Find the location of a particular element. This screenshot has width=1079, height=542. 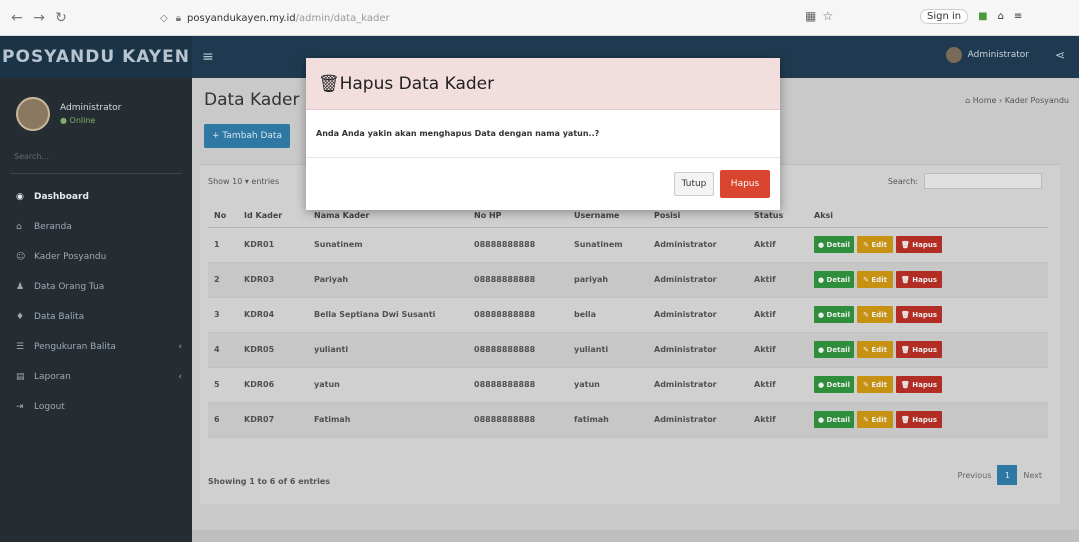

hamburger-icon: ≡ is located at coordinates (208, 57).